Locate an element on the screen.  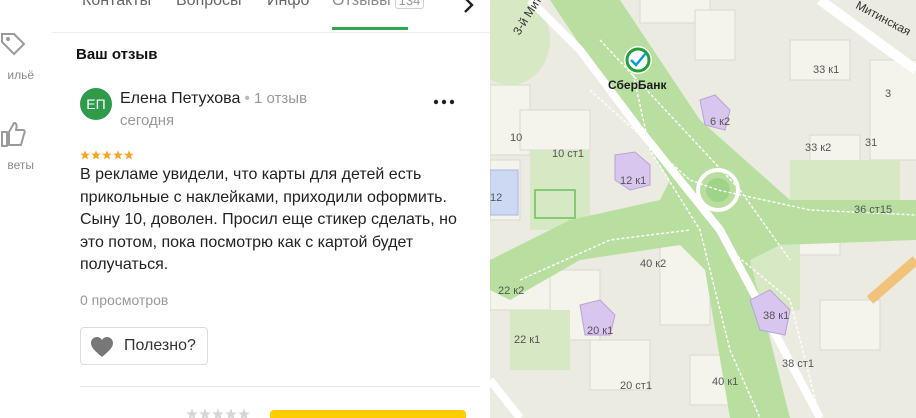
reviews-count-badge: 134 is located at coordinates (409, 4).